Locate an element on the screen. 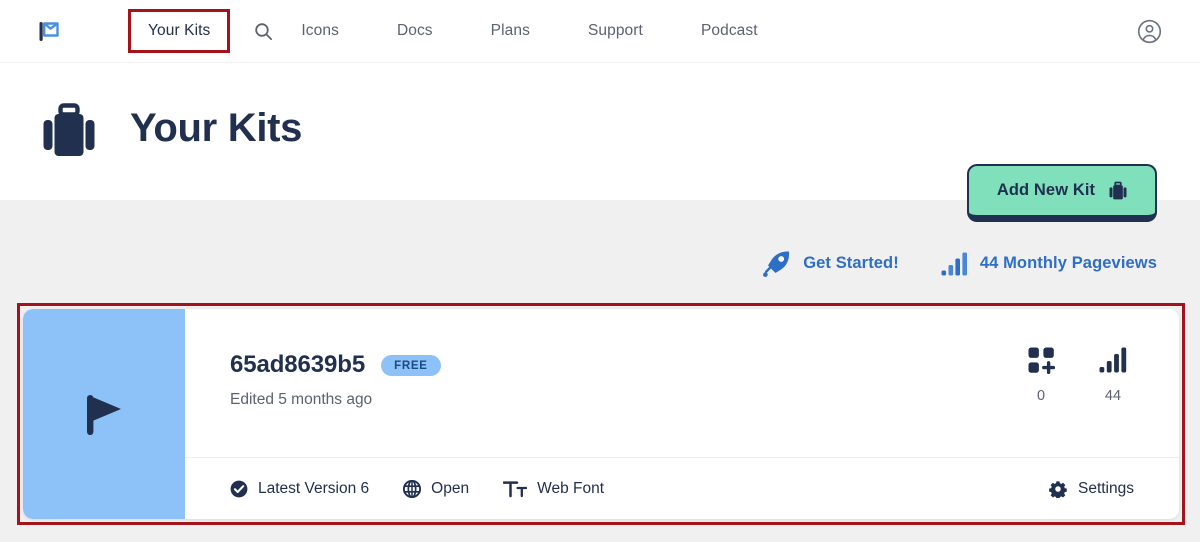 The width and height of the screenshot is (1200, 542). get-started-label: Get Started! is located at coordinates (851, 263).